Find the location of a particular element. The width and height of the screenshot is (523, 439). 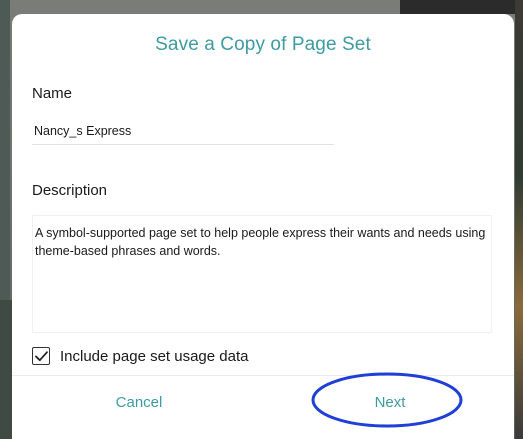

cancel-button: Cancel is located at coordinates (139, 402).